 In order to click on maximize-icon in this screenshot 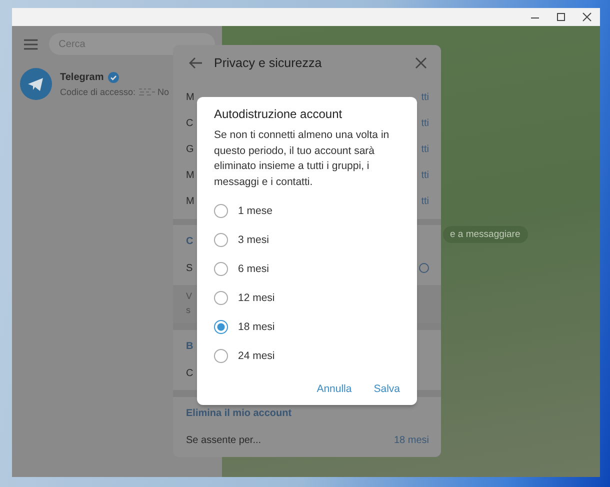, I will do `click(561, 17)`.